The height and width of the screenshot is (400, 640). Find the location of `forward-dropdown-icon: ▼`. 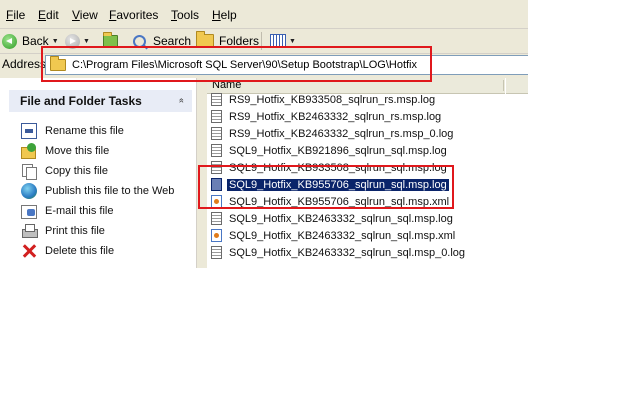

forward-dropdown-icon: ▼ is located at coordinates (86, 41).